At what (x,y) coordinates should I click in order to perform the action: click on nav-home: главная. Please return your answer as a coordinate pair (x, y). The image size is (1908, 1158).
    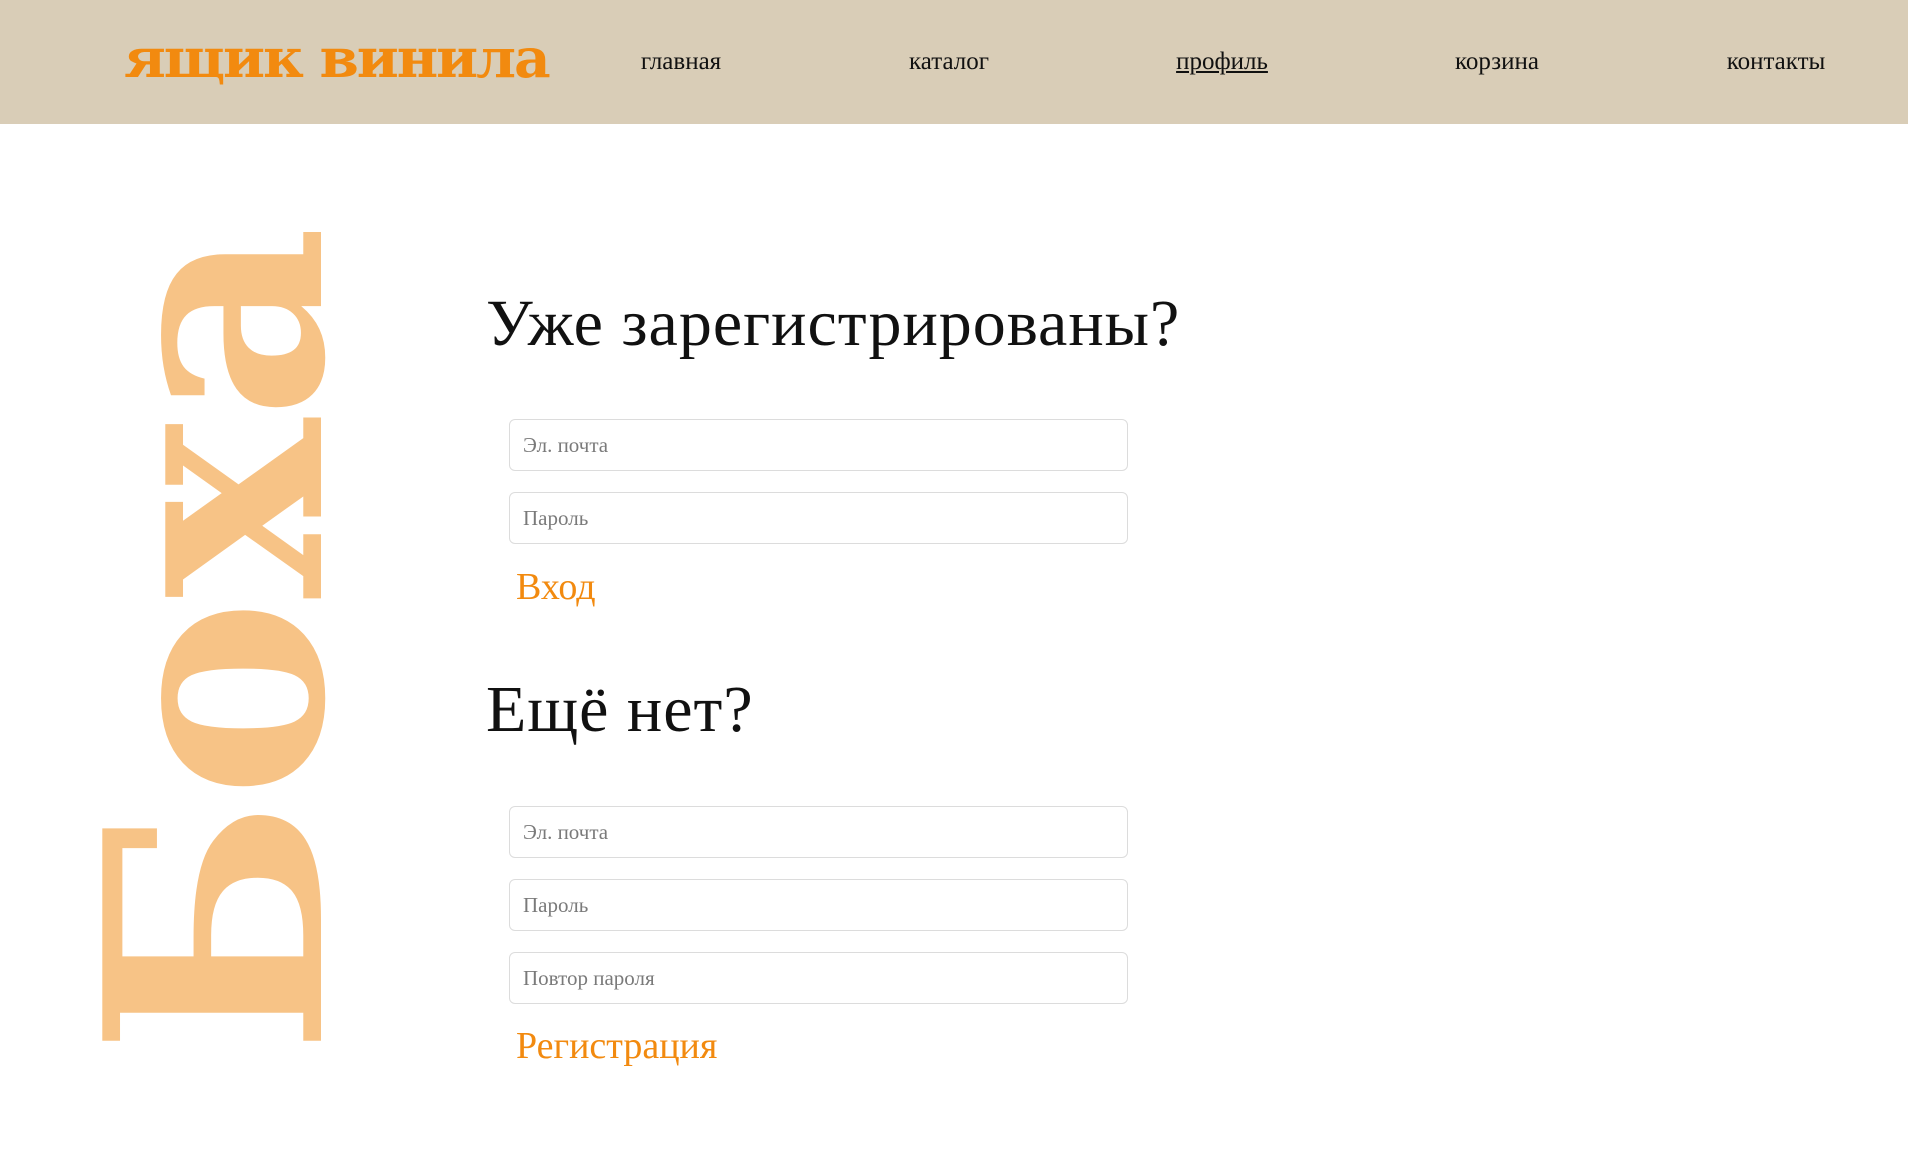
    Looking at the image, I should click on (681, 62).